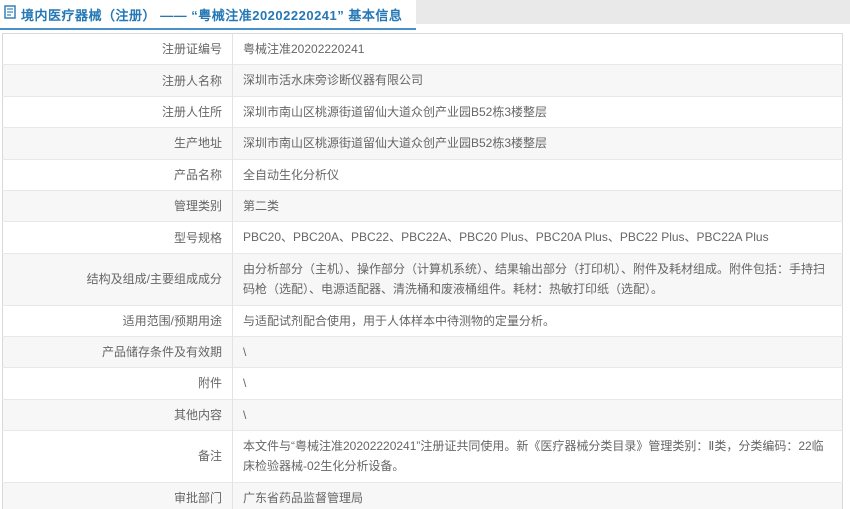 The height and width of the screenshot is (509, 850). What do you see at coordinates (117, 111) in the screenshot?
I see `row-label: 注册人住所` at bounding box center [117, 111].